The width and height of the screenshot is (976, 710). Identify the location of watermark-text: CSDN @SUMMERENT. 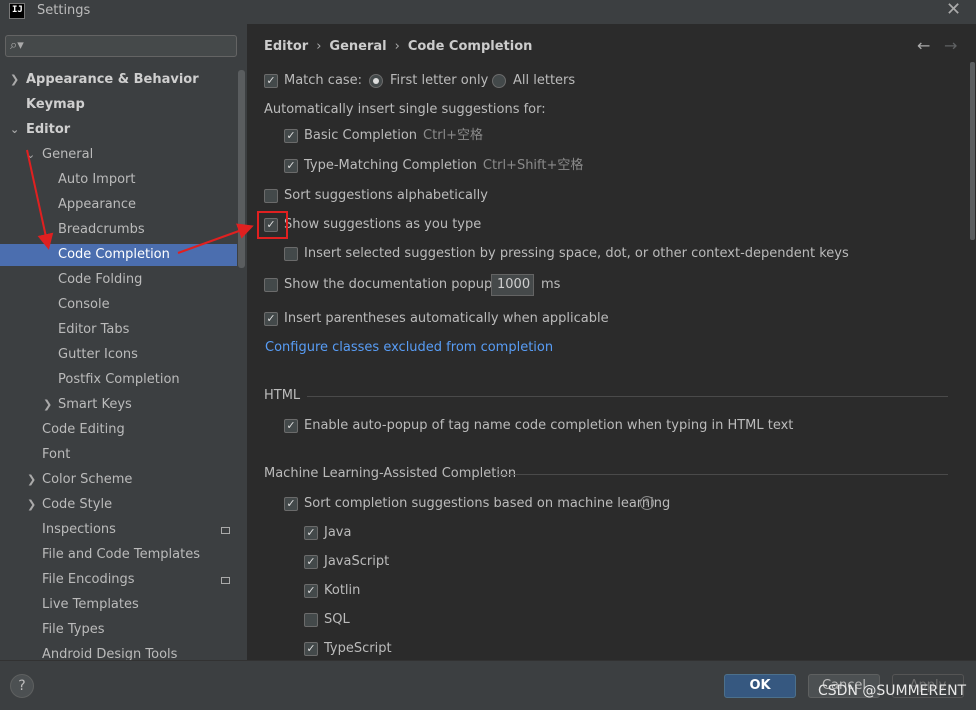
(892, 691).